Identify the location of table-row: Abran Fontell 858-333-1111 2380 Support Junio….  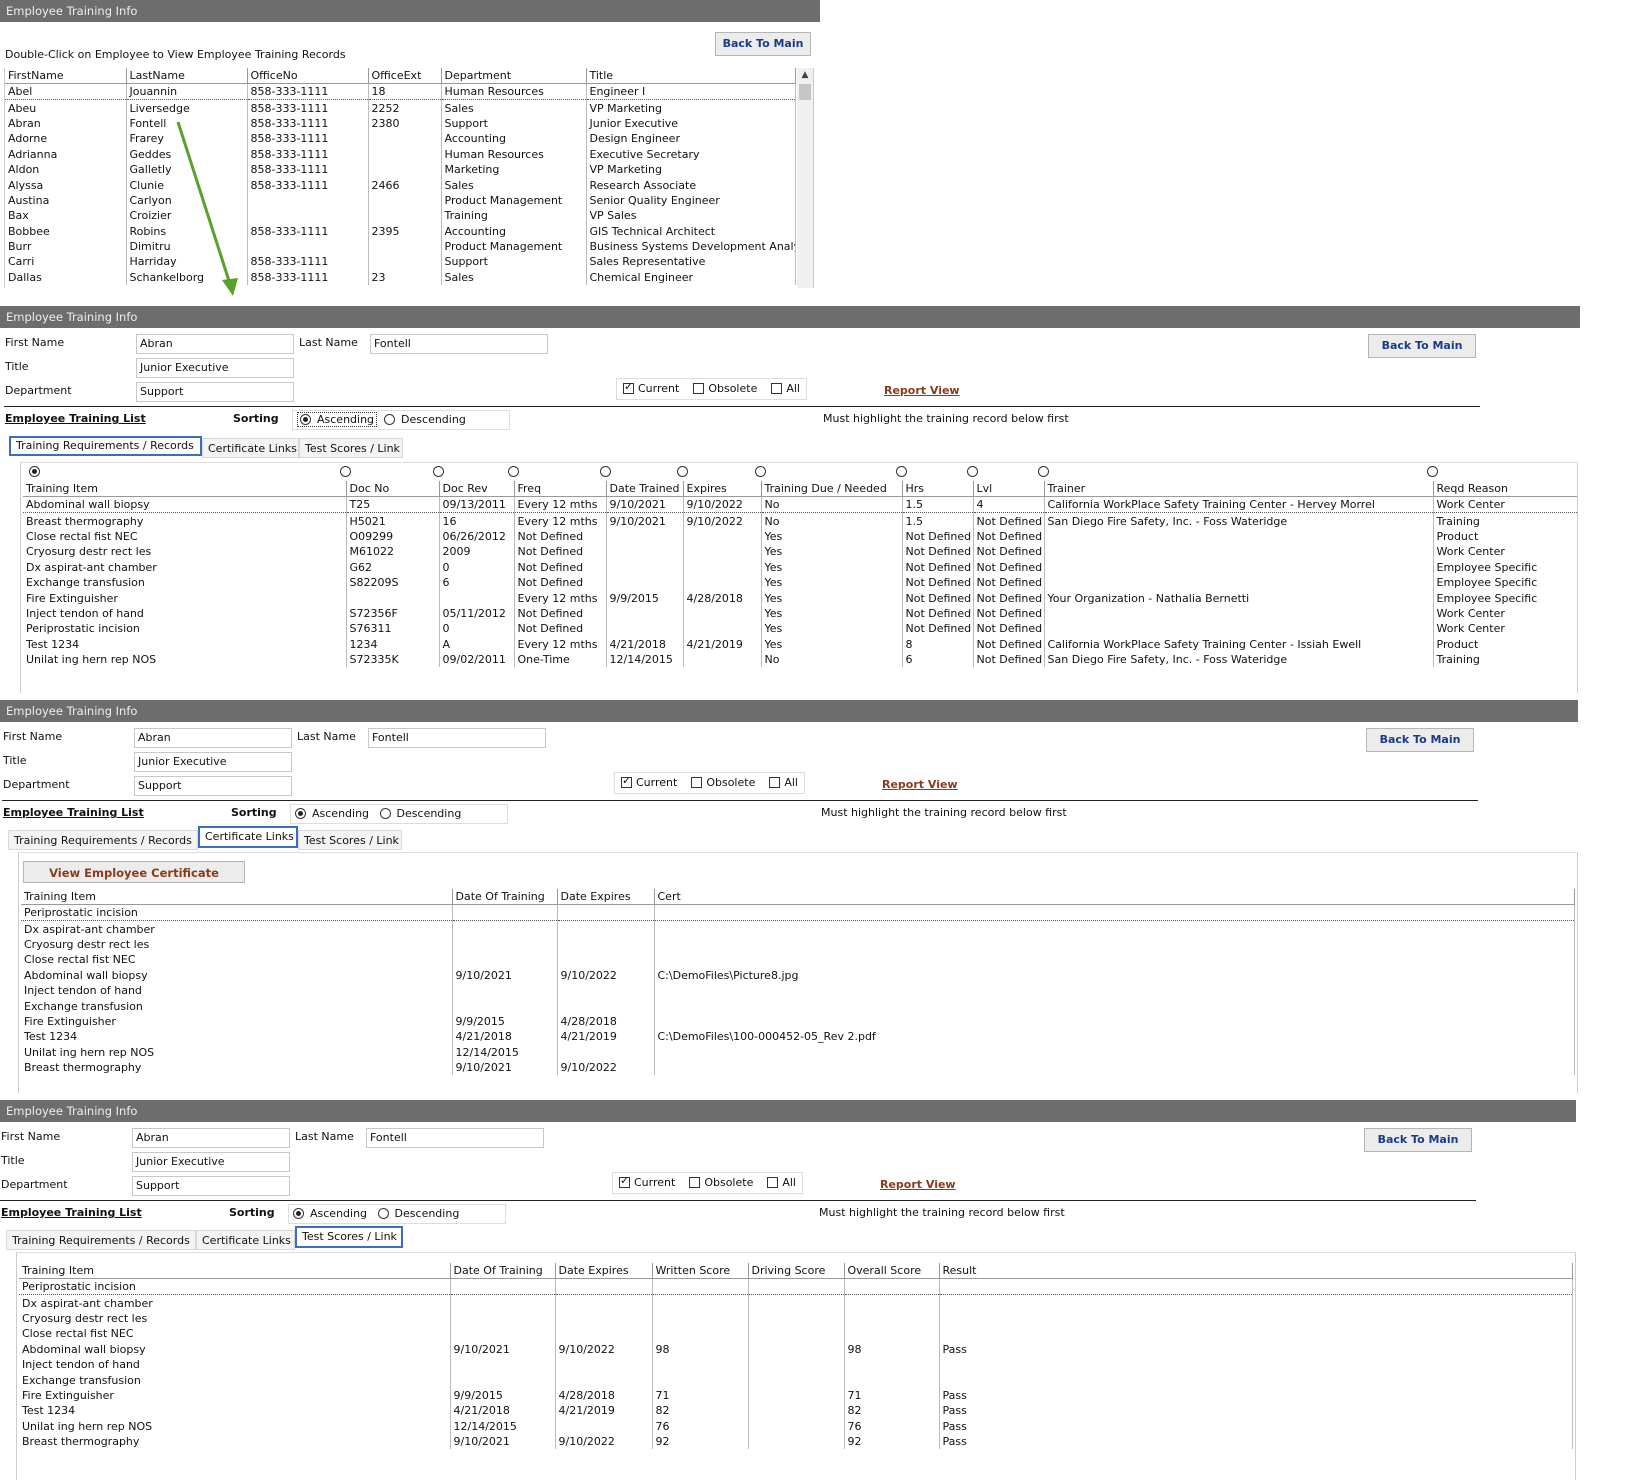
(400, 123).